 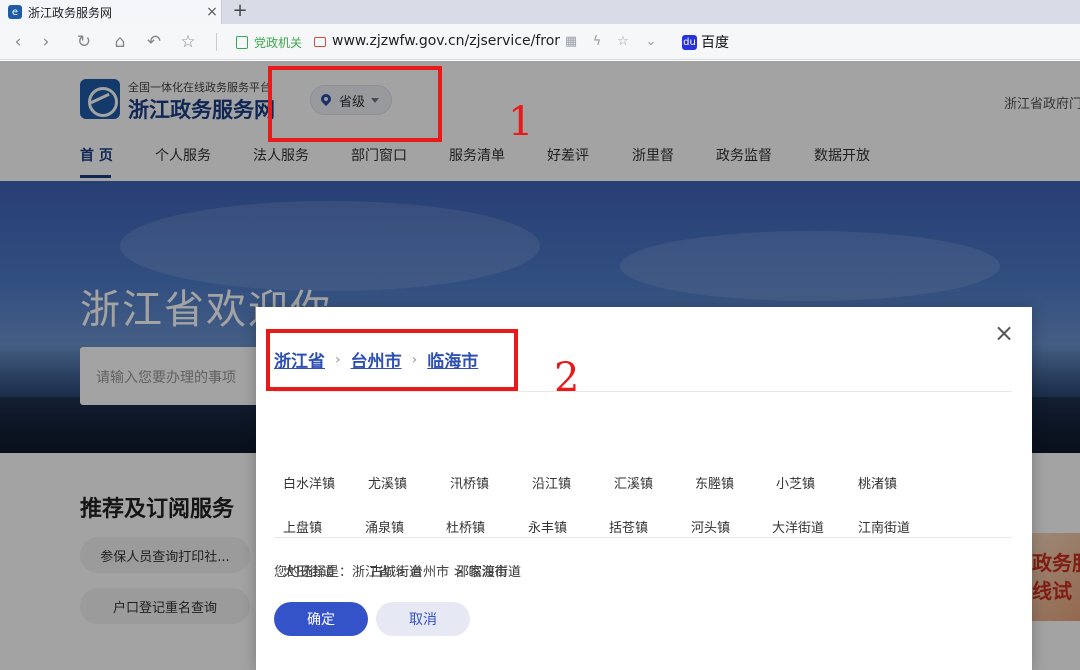 What do you see at coordinates (18, 42) in the screenshot?
I see `back-icon: ‹` at bounding box center [18, 42].